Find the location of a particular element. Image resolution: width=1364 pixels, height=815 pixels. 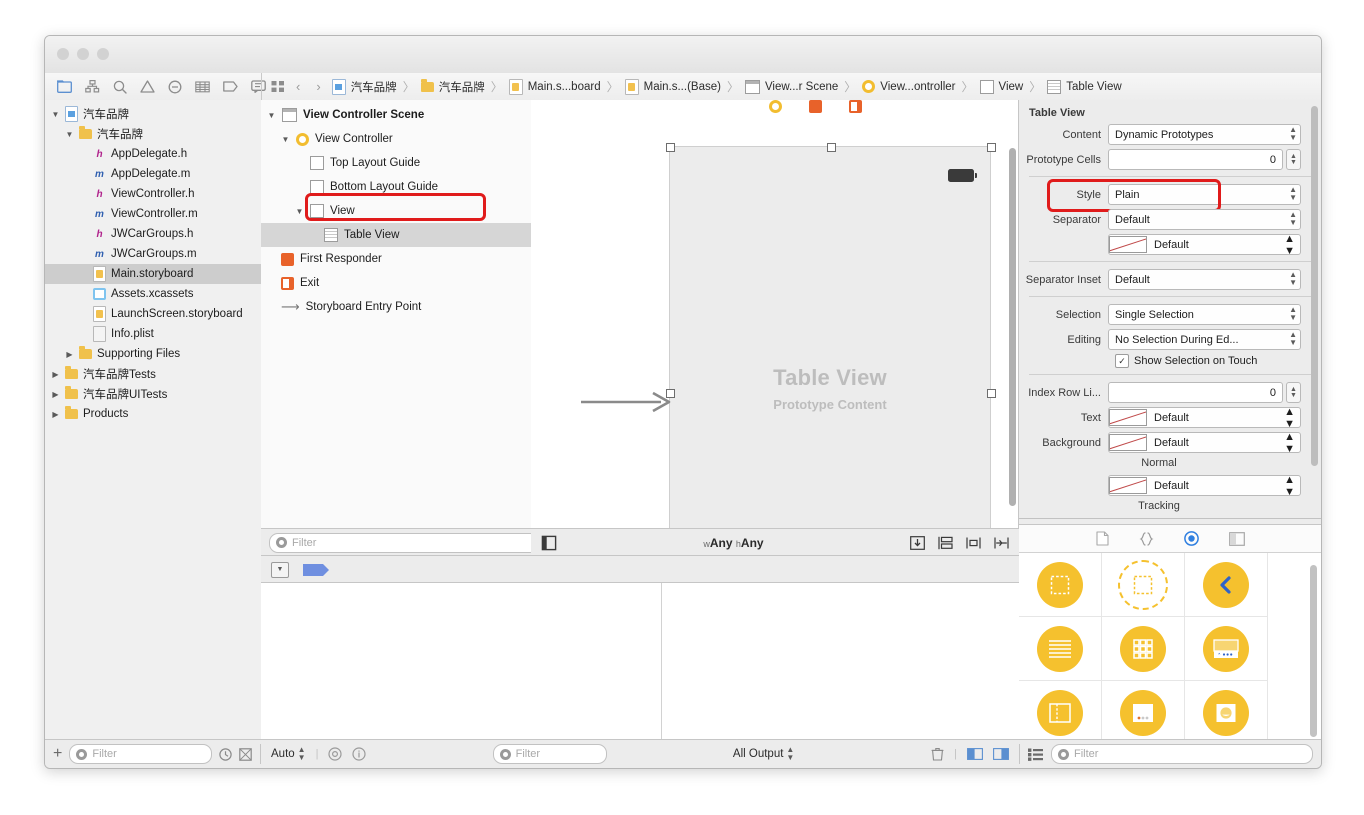

source-control-filter-icon is located at coordinates (245, 754).